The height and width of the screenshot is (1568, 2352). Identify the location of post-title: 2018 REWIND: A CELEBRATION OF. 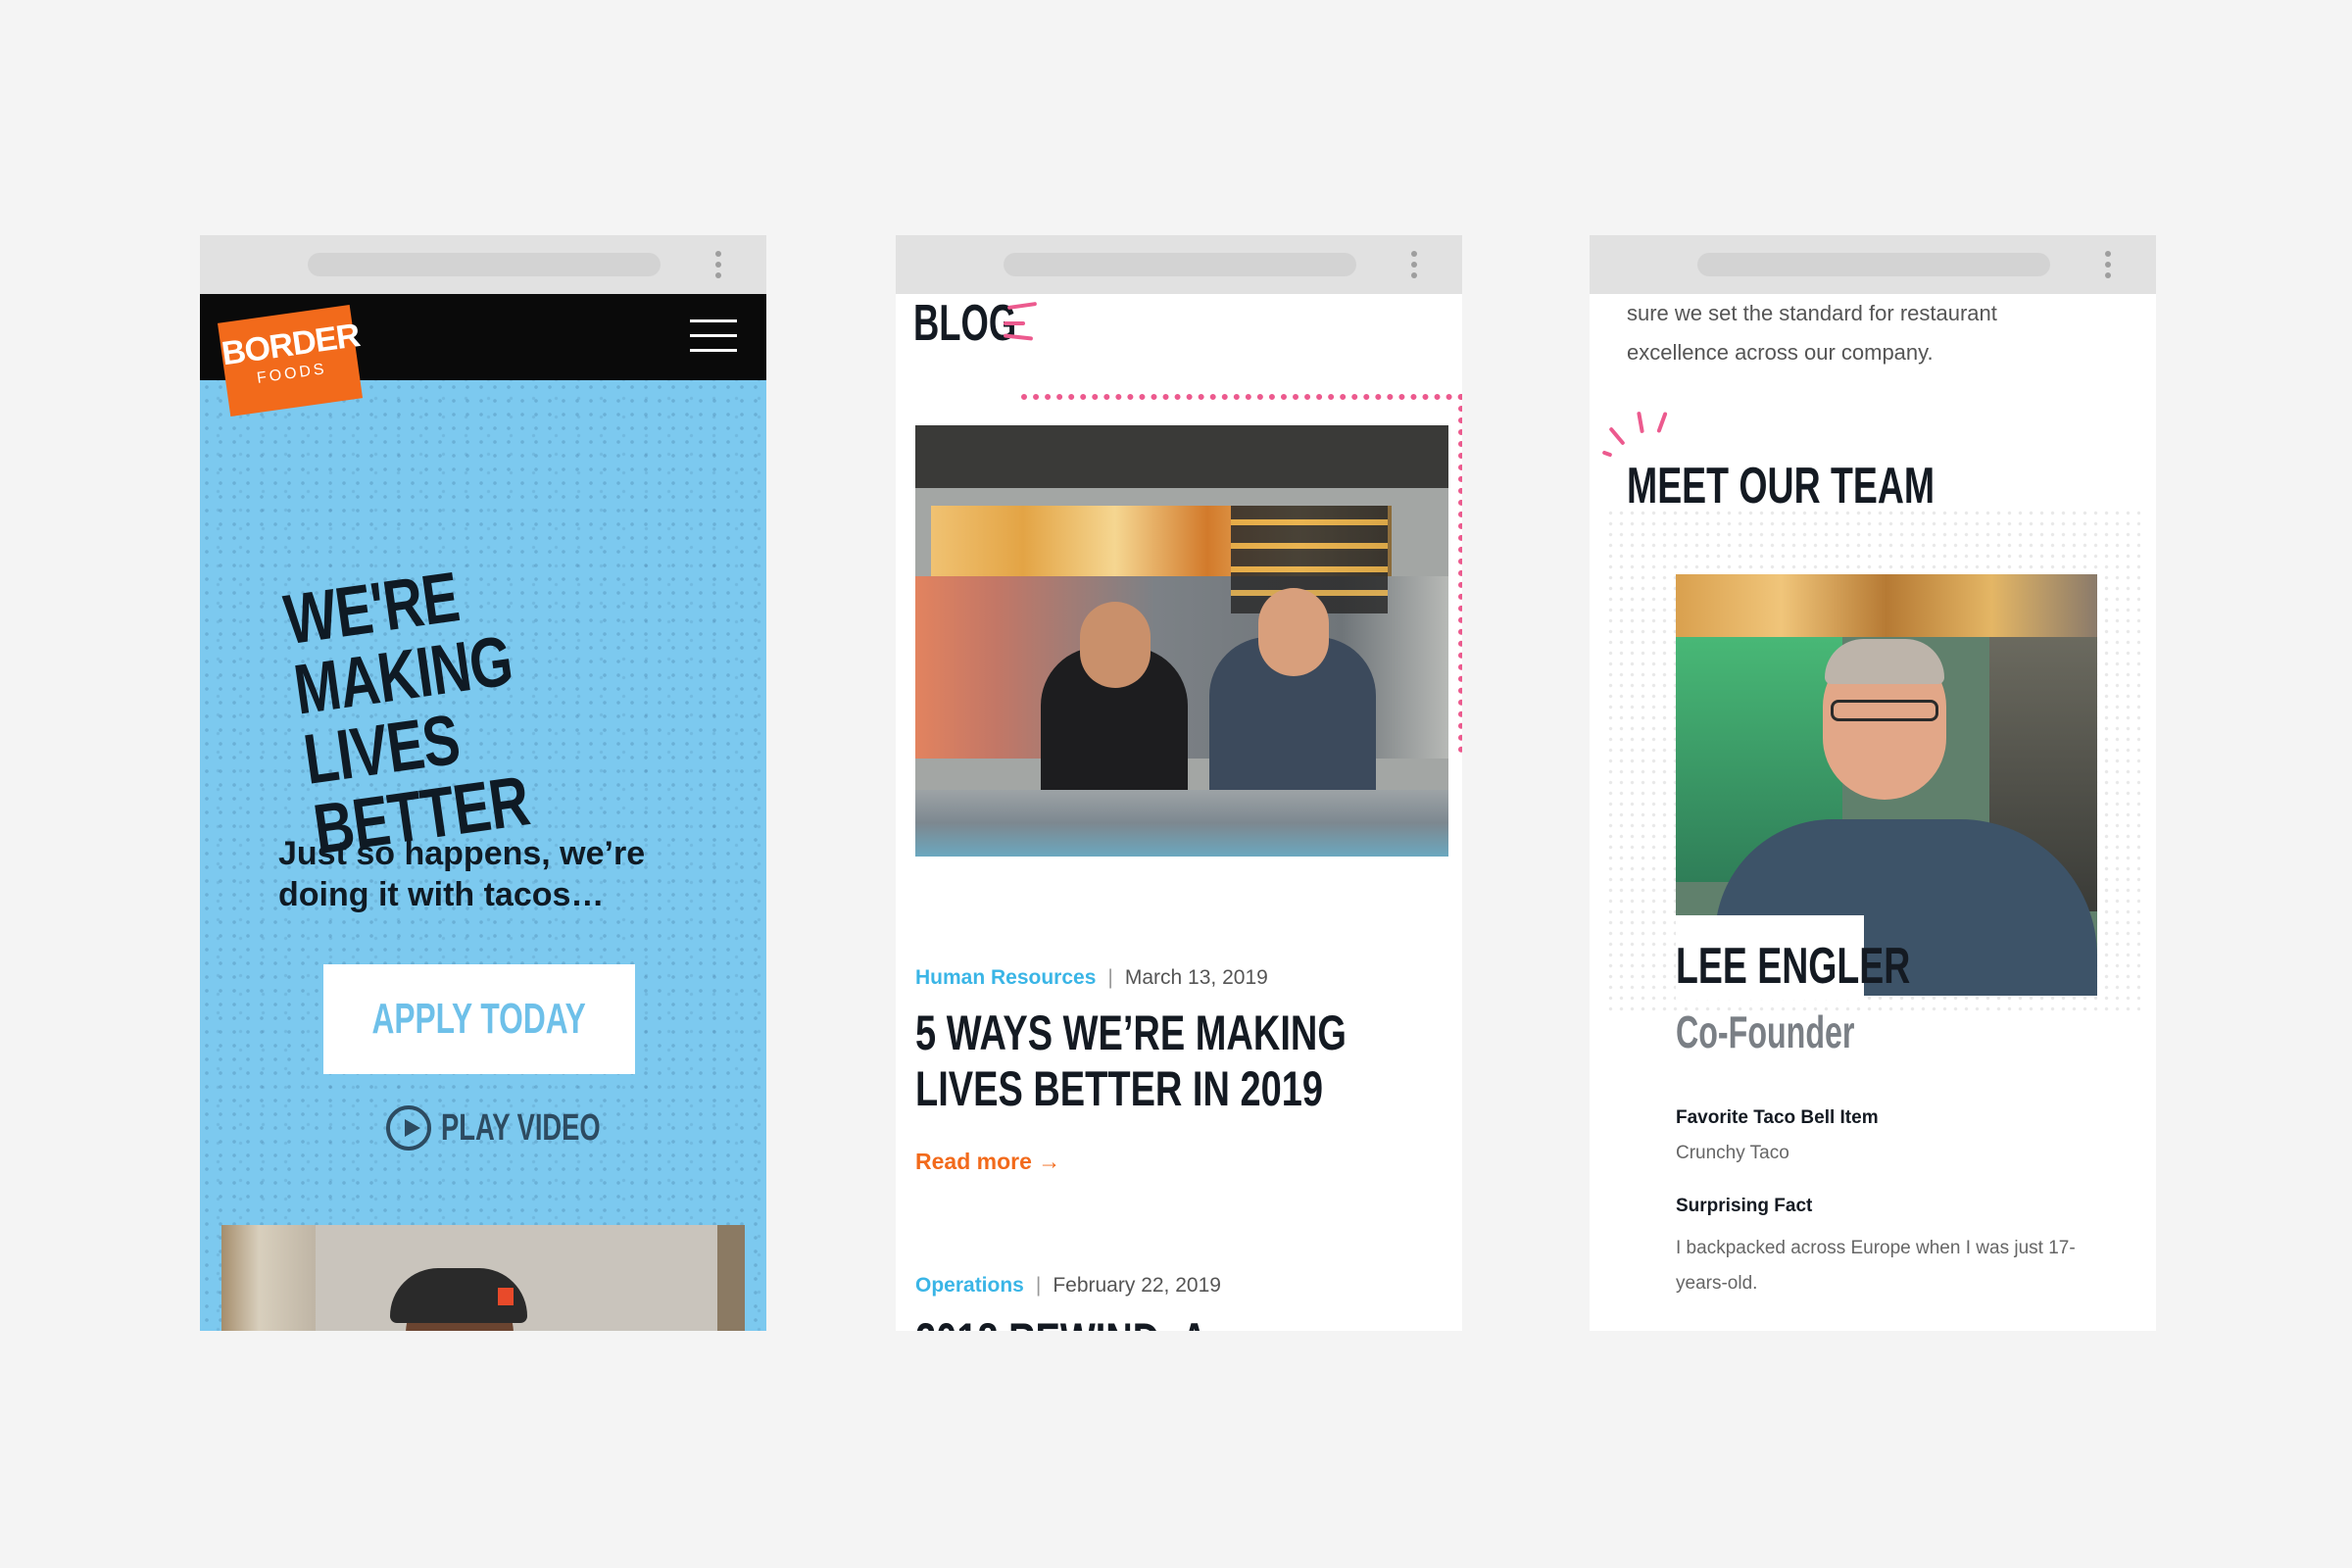
(1176, 1322).